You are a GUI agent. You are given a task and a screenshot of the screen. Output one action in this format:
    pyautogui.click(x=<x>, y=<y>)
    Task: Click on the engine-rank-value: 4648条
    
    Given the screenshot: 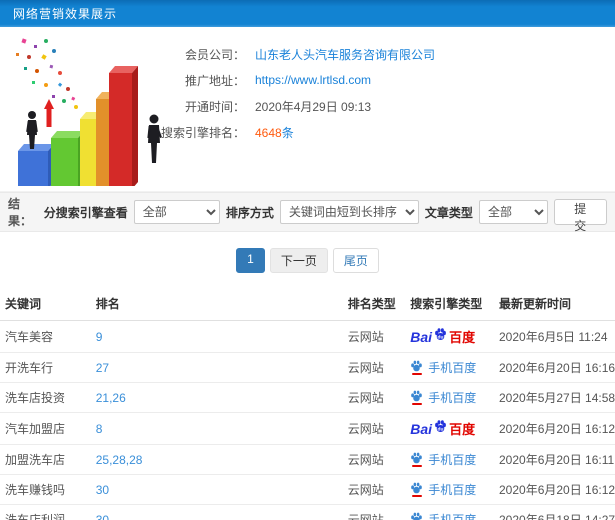 What is the action you would take?
    pyautogui.click(x=274, y=132)
    